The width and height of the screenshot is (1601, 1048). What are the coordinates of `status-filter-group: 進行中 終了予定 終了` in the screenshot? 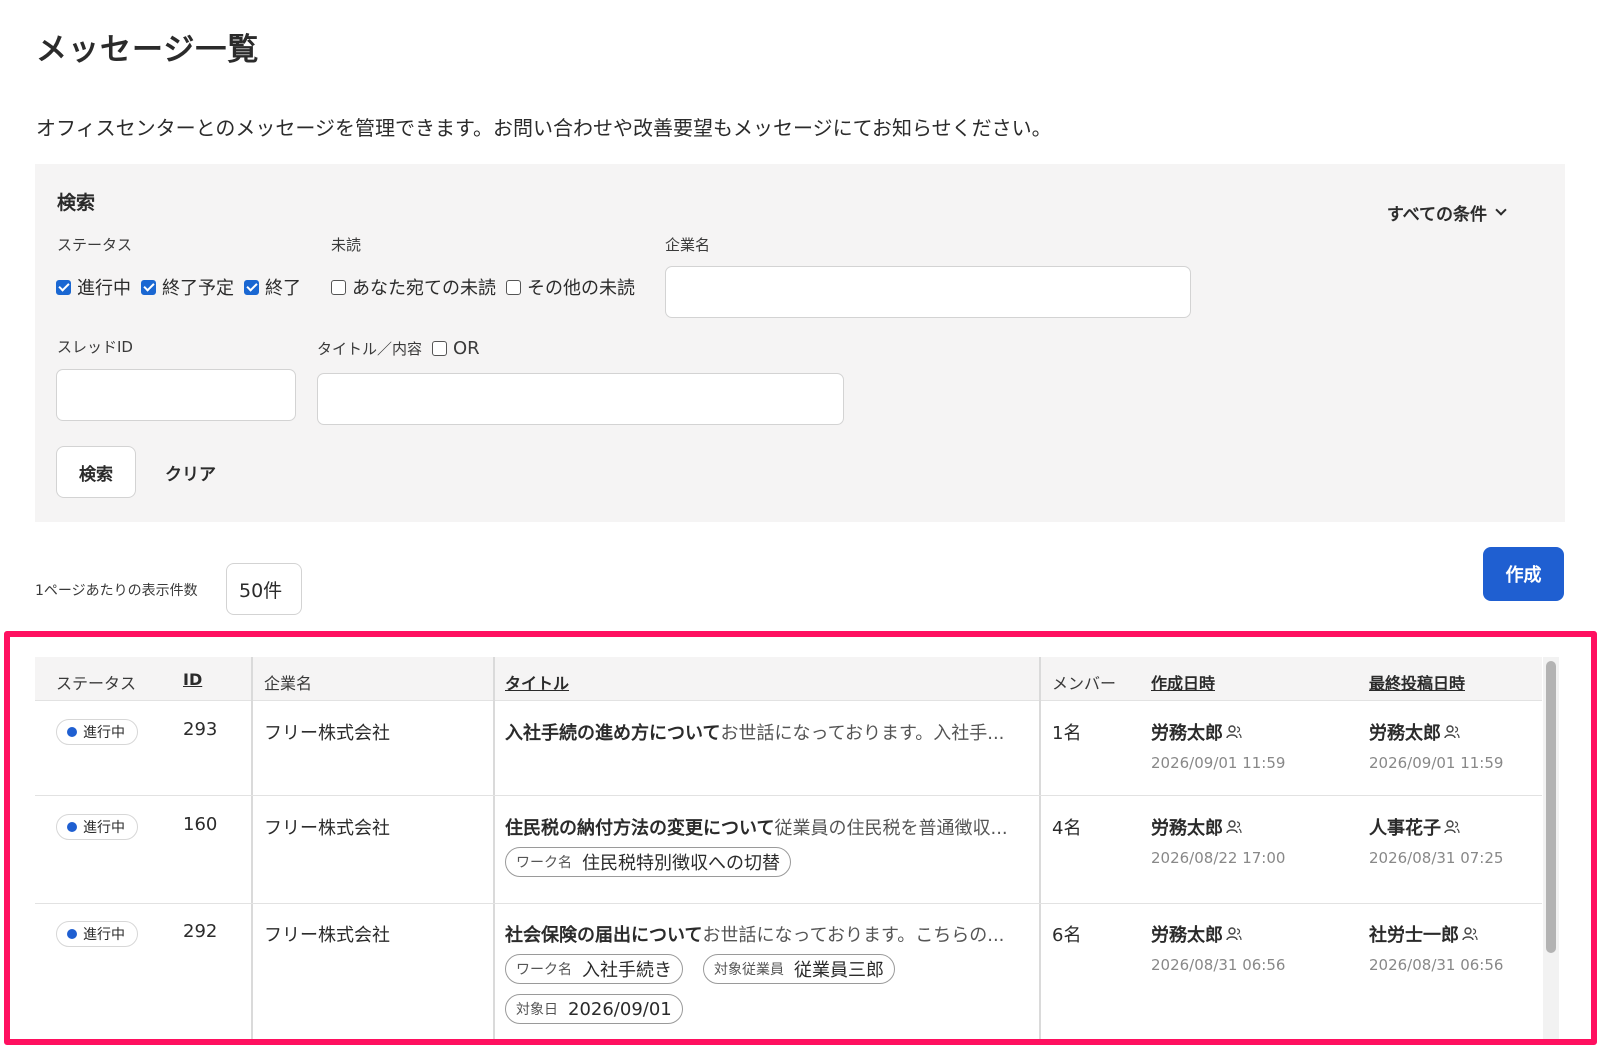 It's located at (183, 287).